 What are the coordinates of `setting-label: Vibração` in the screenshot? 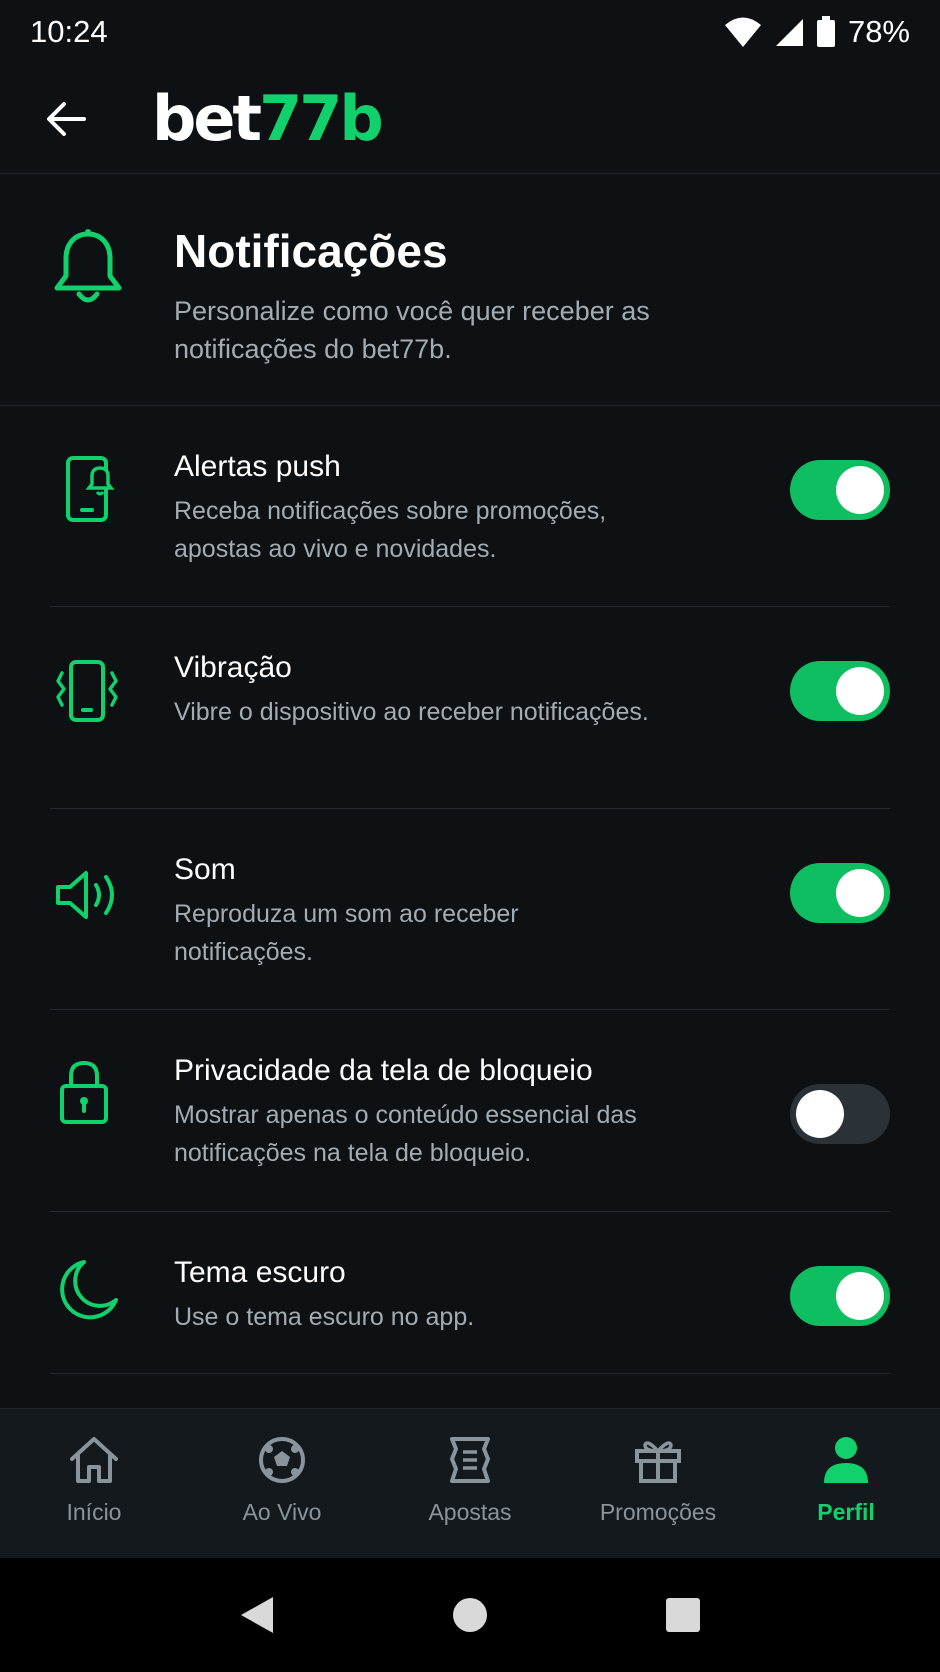 It's located at (233, 667).